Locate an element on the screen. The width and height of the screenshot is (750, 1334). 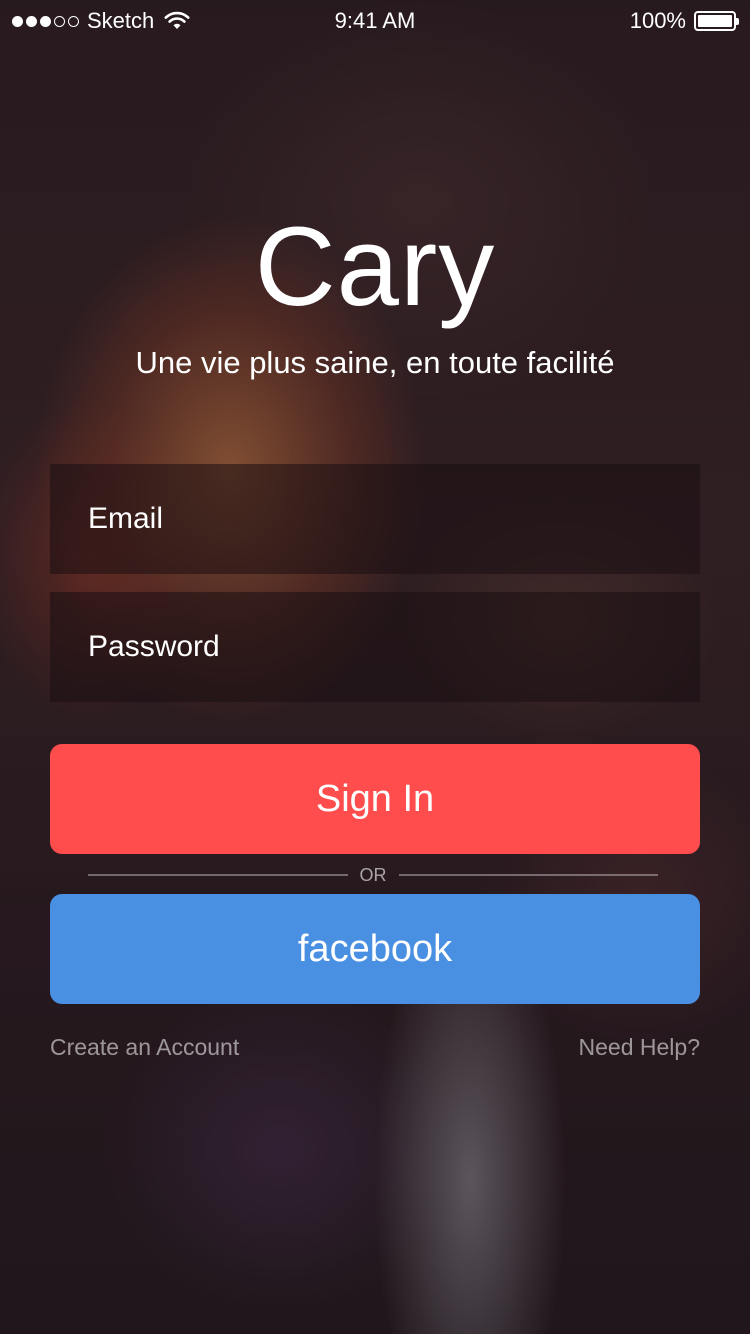
divider-line-left is located at coordinates (218, 875).